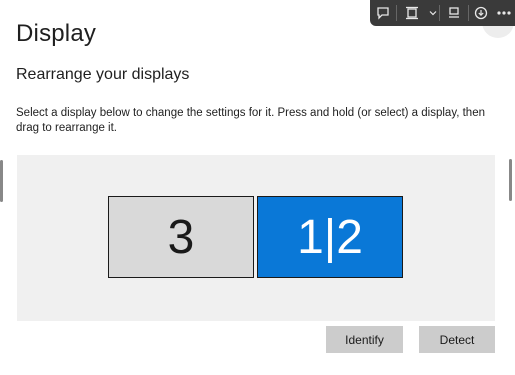  What do you see at coordinates (103, 74) in the screenshot?
I see `section-title: Rearrange your displays` at bounding box center [103, 74].